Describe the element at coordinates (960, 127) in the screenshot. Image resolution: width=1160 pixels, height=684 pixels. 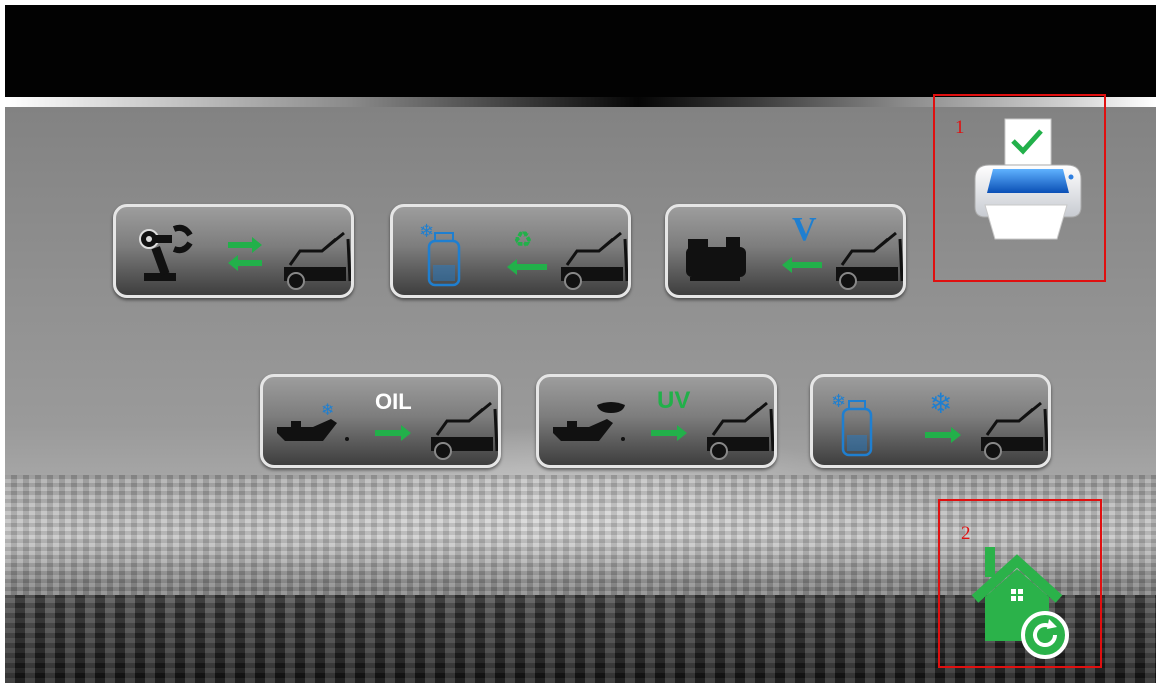
I see `annotation-number-1: 1` at that location.